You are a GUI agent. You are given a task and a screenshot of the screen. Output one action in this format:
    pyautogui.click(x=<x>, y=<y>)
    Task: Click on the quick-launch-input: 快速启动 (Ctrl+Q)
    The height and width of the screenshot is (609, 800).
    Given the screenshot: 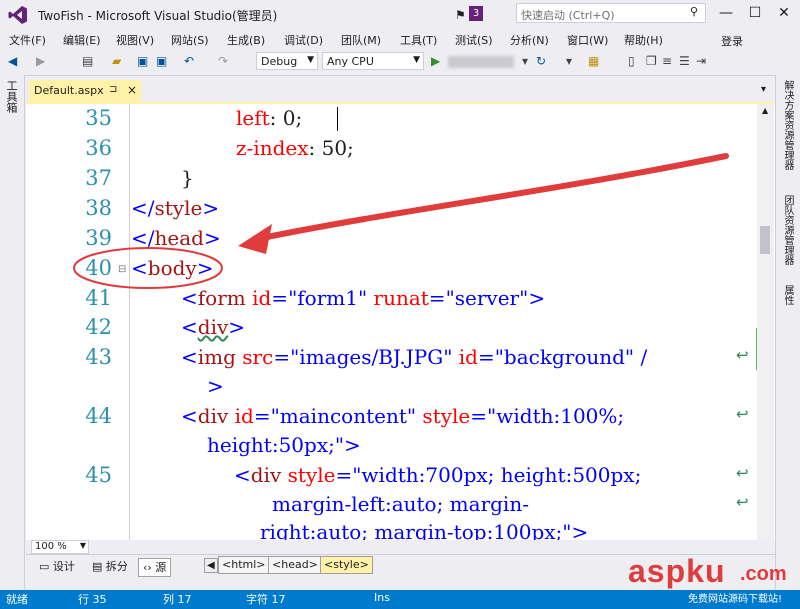 What is the action you would take?
    pyautogui.click(x=611, y=13)
    